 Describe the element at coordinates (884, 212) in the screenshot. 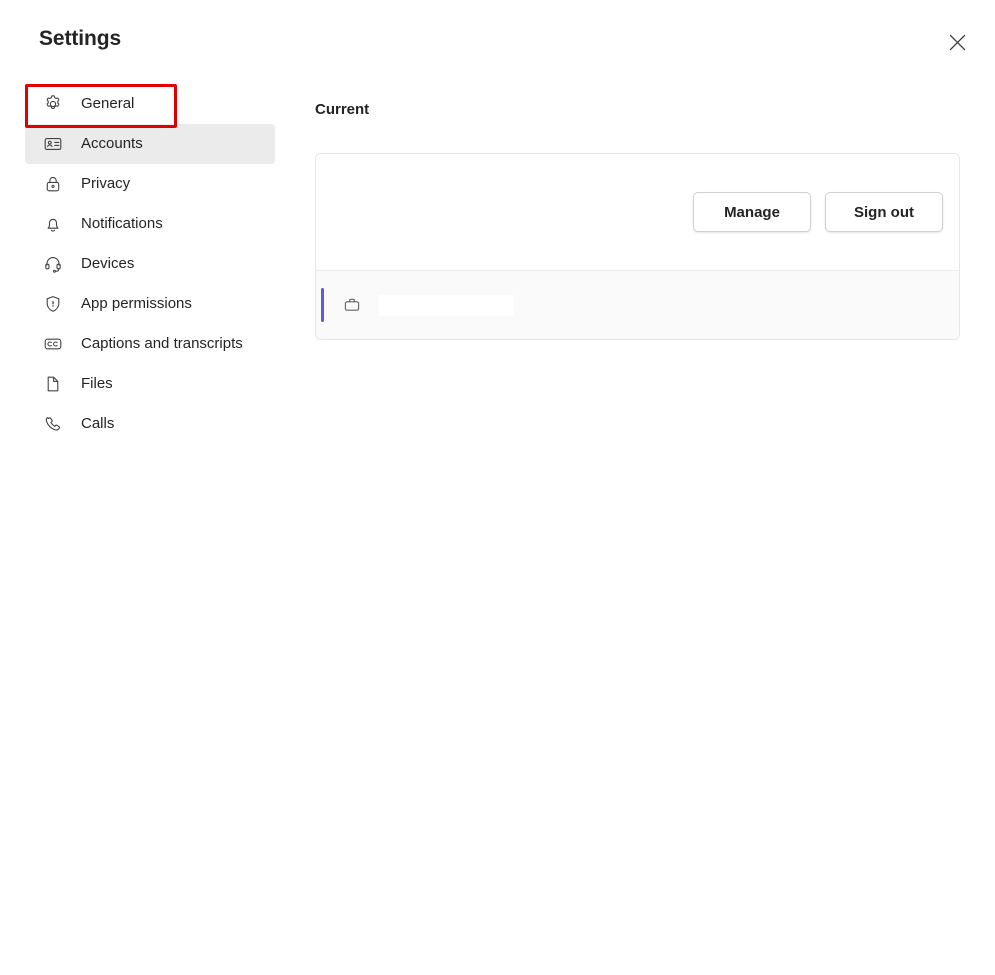

I see `sign-out-button: Sign out` at that location.